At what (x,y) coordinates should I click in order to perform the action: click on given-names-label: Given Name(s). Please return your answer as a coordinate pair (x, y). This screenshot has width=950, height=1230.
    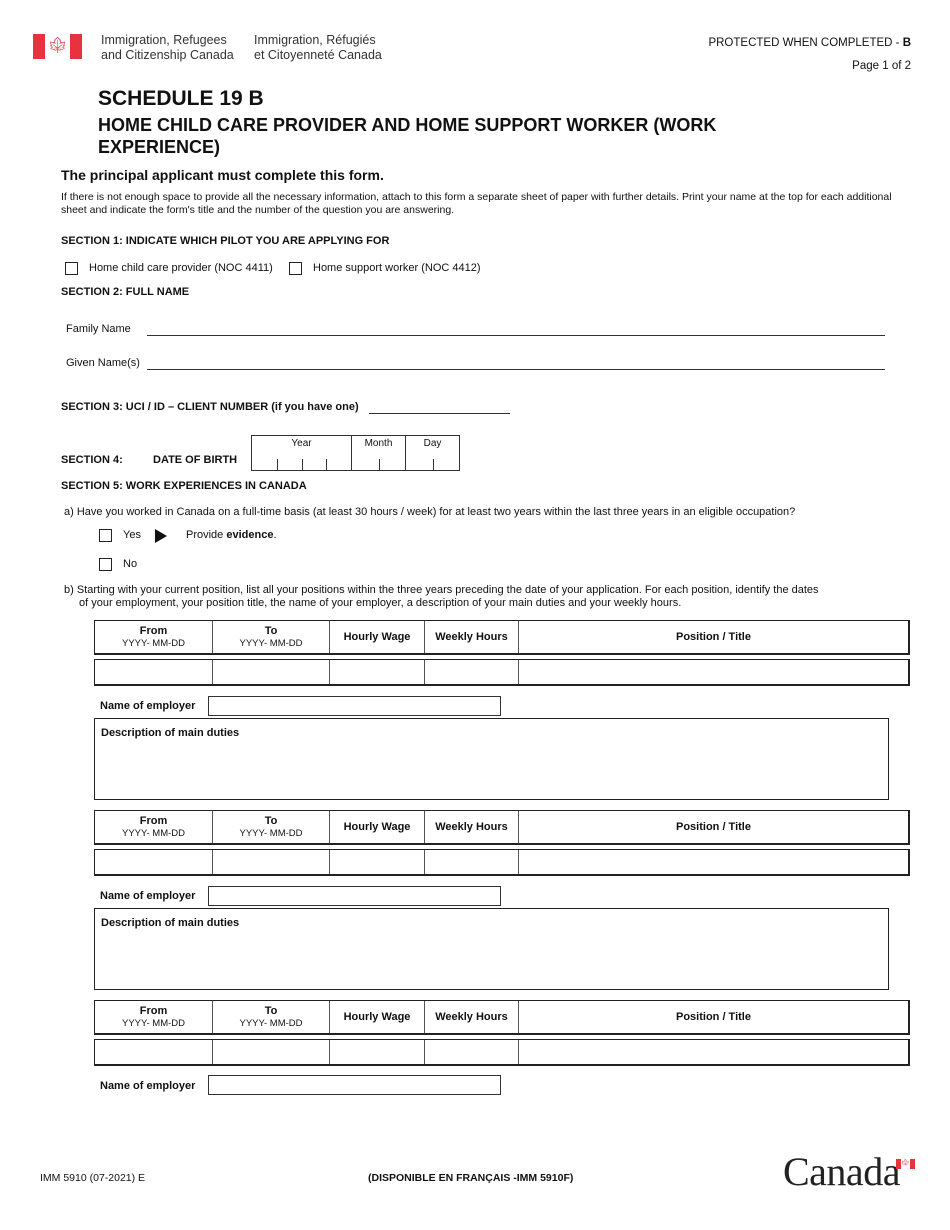
    Looking at the image, I should click on (103, 363).